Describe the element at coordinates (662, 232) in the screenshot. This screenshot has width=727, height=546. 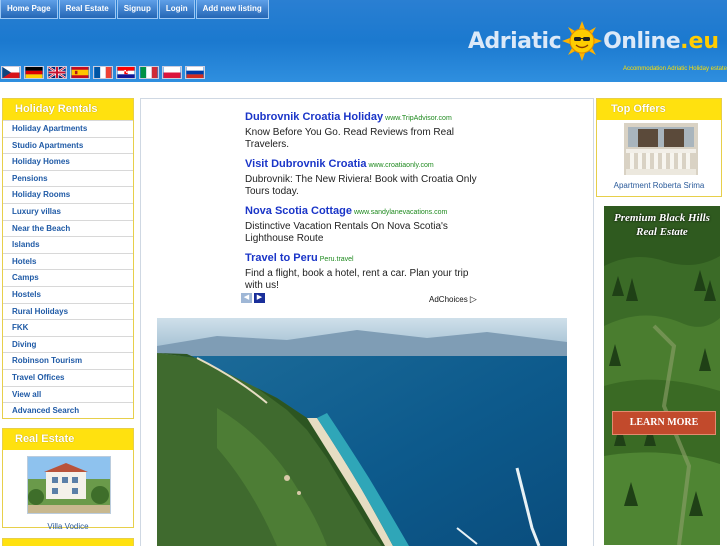
I see `banner-headline-line2: Real Estate` at that location.